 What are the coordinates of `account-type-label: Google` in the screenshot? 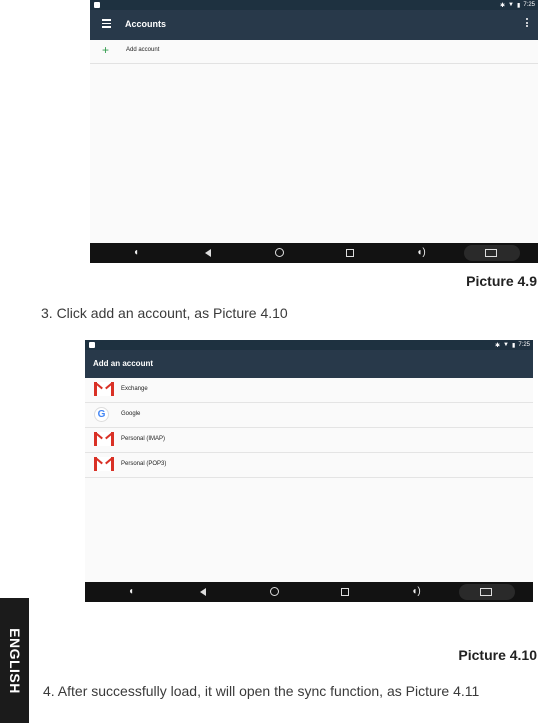 It's located at (131, 414).